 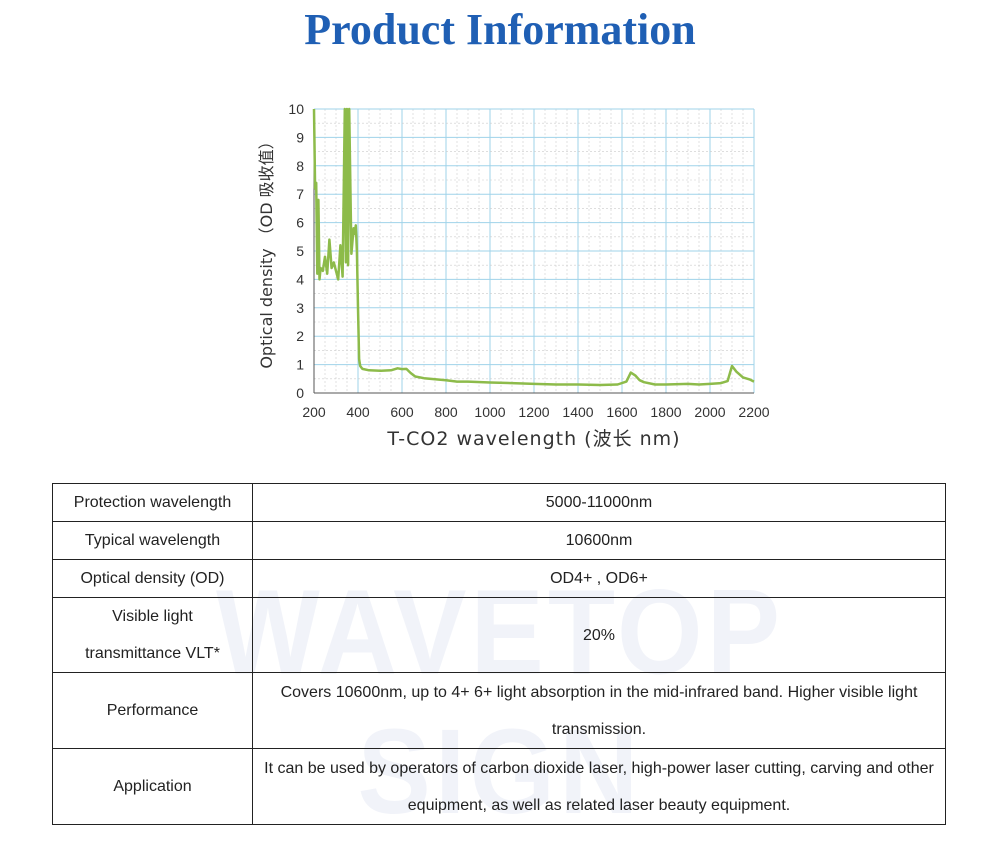 What do you see at coordinates (300, 365) in the screenshot?
I see `y-tick-label: 1` at bounding box center [300, 365].